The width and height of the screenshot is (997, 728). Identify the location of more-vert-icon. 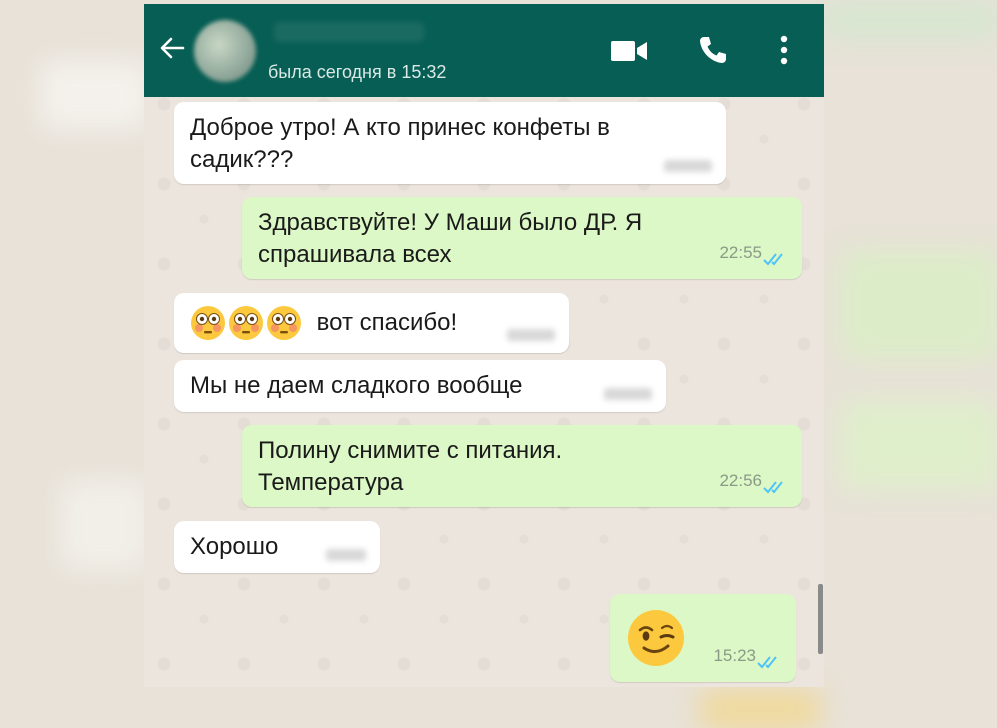
(784, 50).